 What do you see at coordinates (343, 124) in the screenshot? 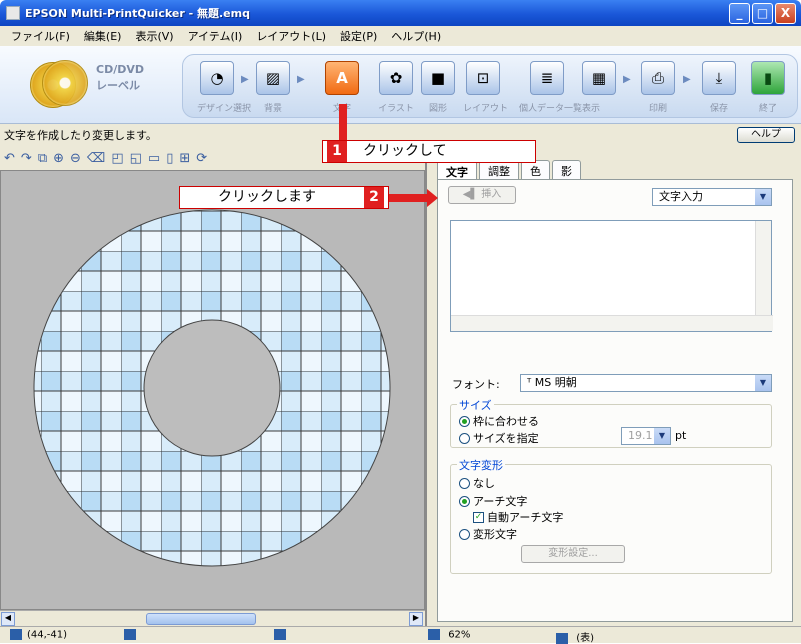
I see `callout1-connector` at bounding box center [343, 124].